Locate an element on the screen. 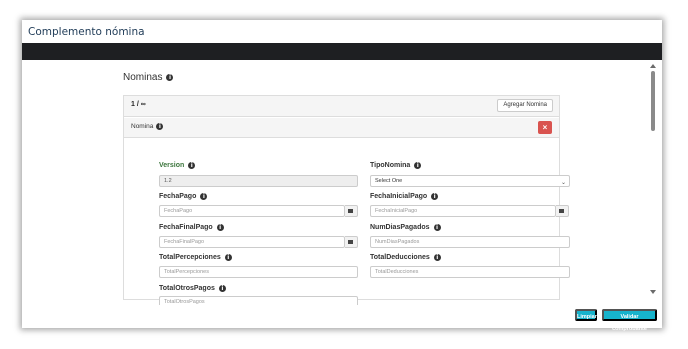 The width and height of the screenshot is (688, 349). section-heading: Nominas i is located at coordinates (148, 77).